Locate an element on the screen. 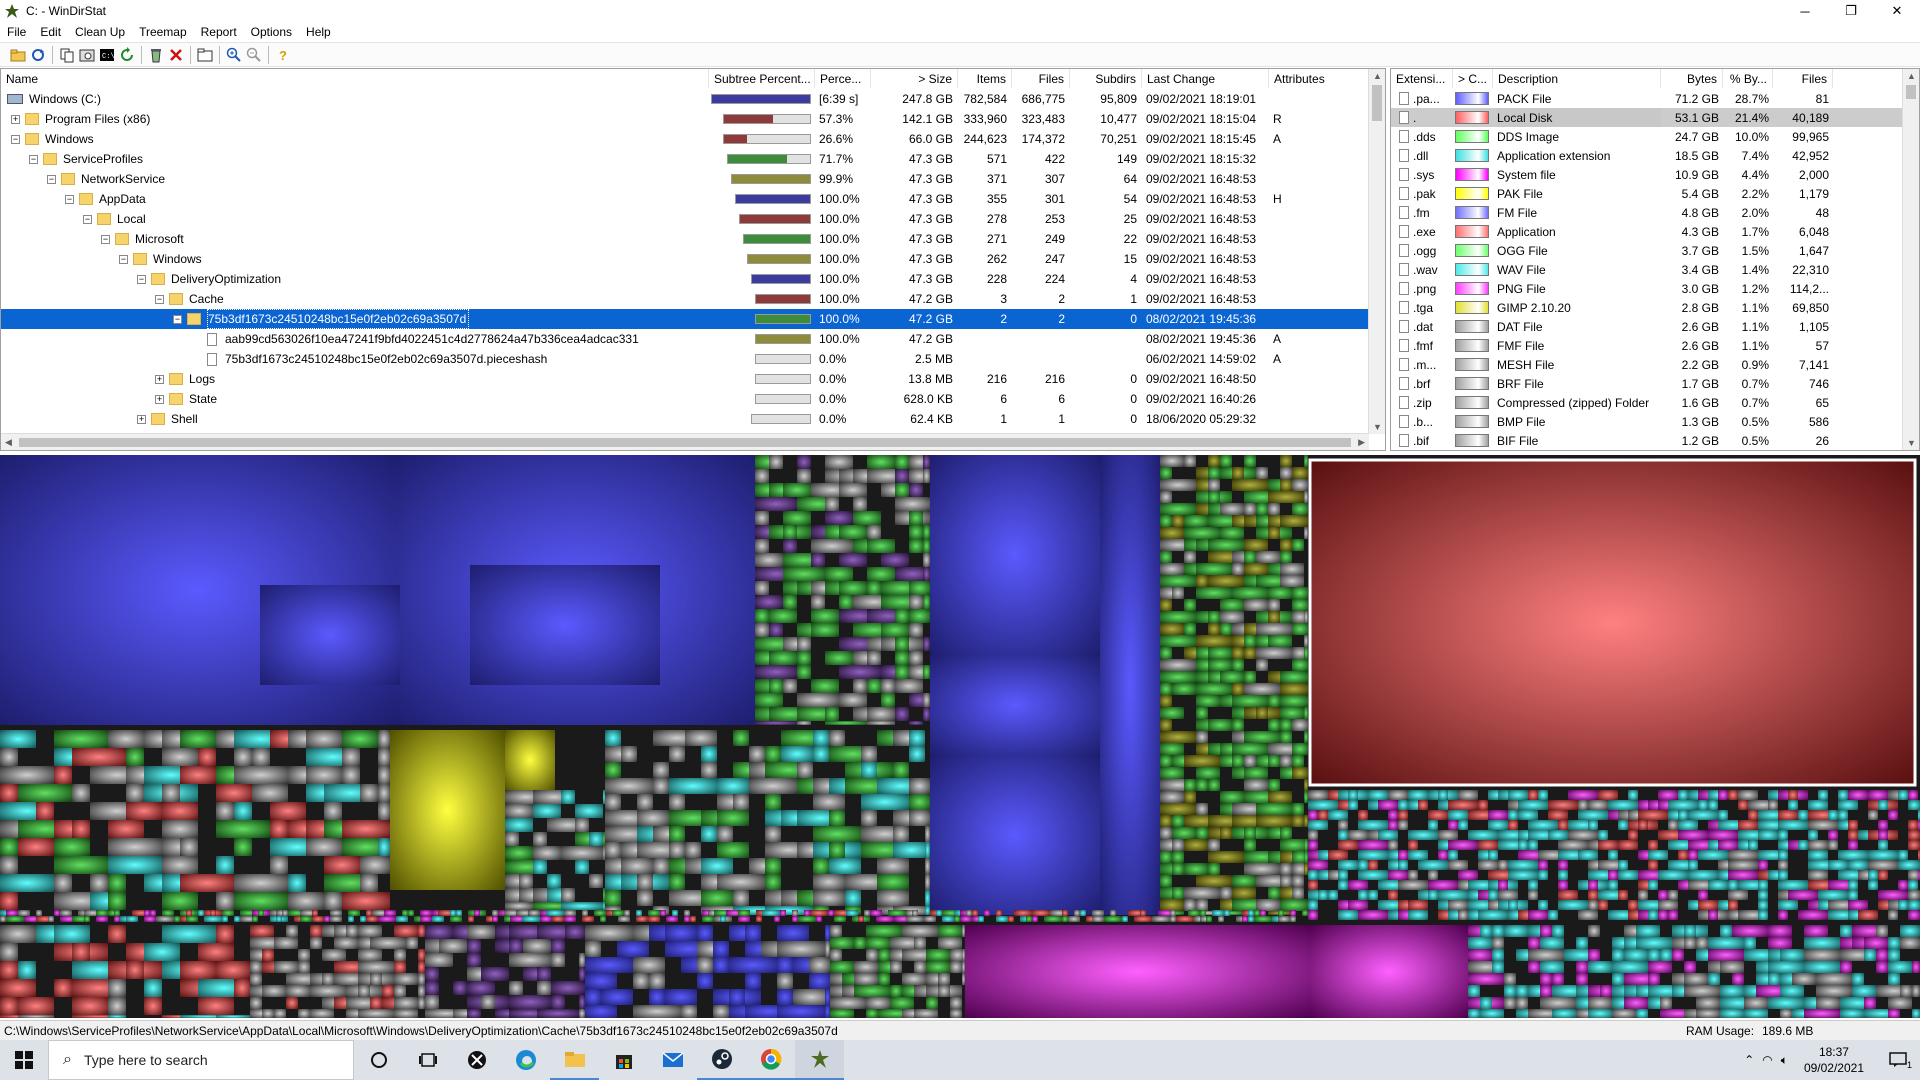 This screenshot has height=1080, width=1920. tree-horizontal-scroll-thumb is located at coordinates (685, 442).